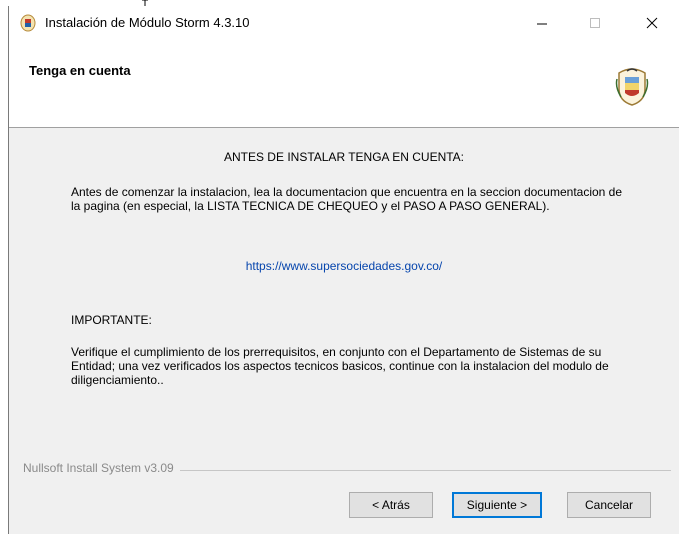  I want to click on back-button: < Atrás, so click(391, 505).